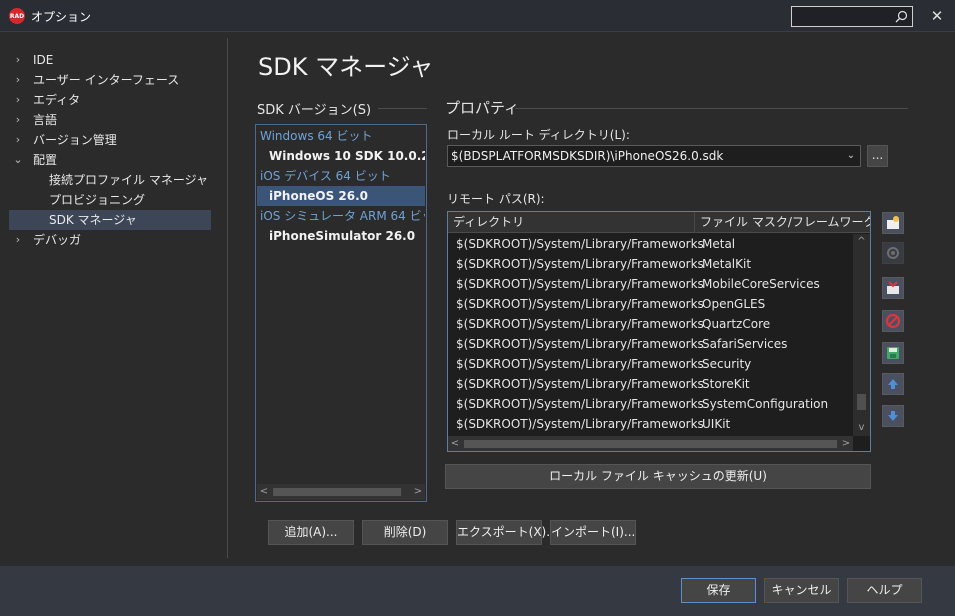 This screenshot has width=955, height=616. I want to click on tree-item-connection-profile-manager: 接続プロファイル マネージャ, so click(110, 180).